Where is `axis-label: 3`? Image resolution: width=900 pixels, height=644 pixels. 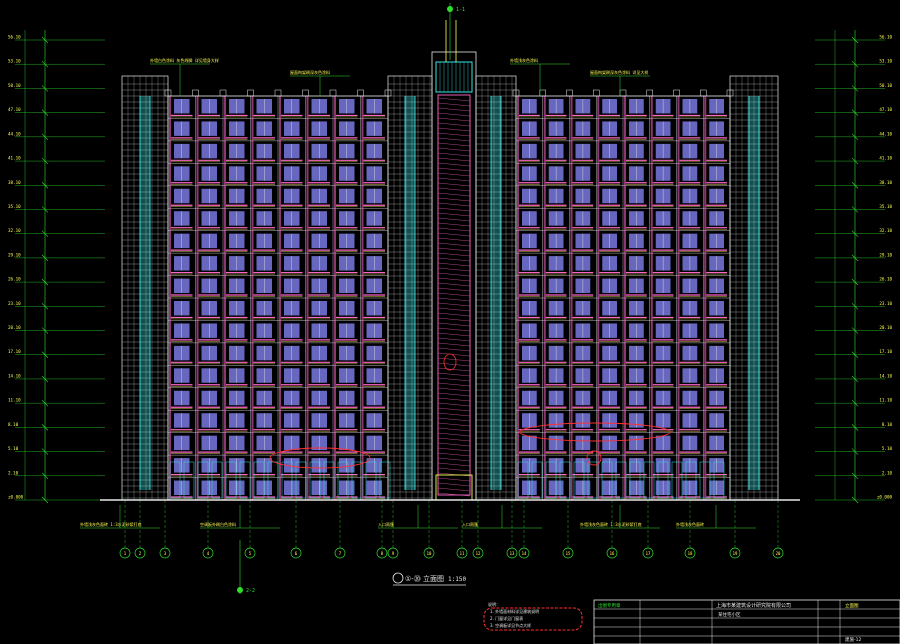 axis-label: 3 is located at coordinates (165, 553).